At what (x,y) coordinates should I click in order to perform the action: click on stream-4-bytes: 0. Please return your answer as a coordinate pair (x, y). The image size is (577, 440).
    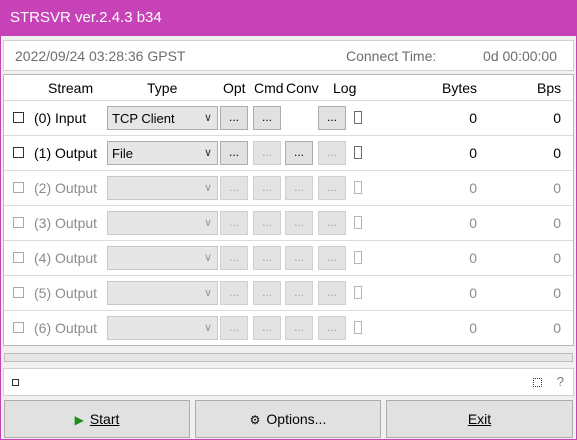
    Looking at the image, I should click on (473, 258).